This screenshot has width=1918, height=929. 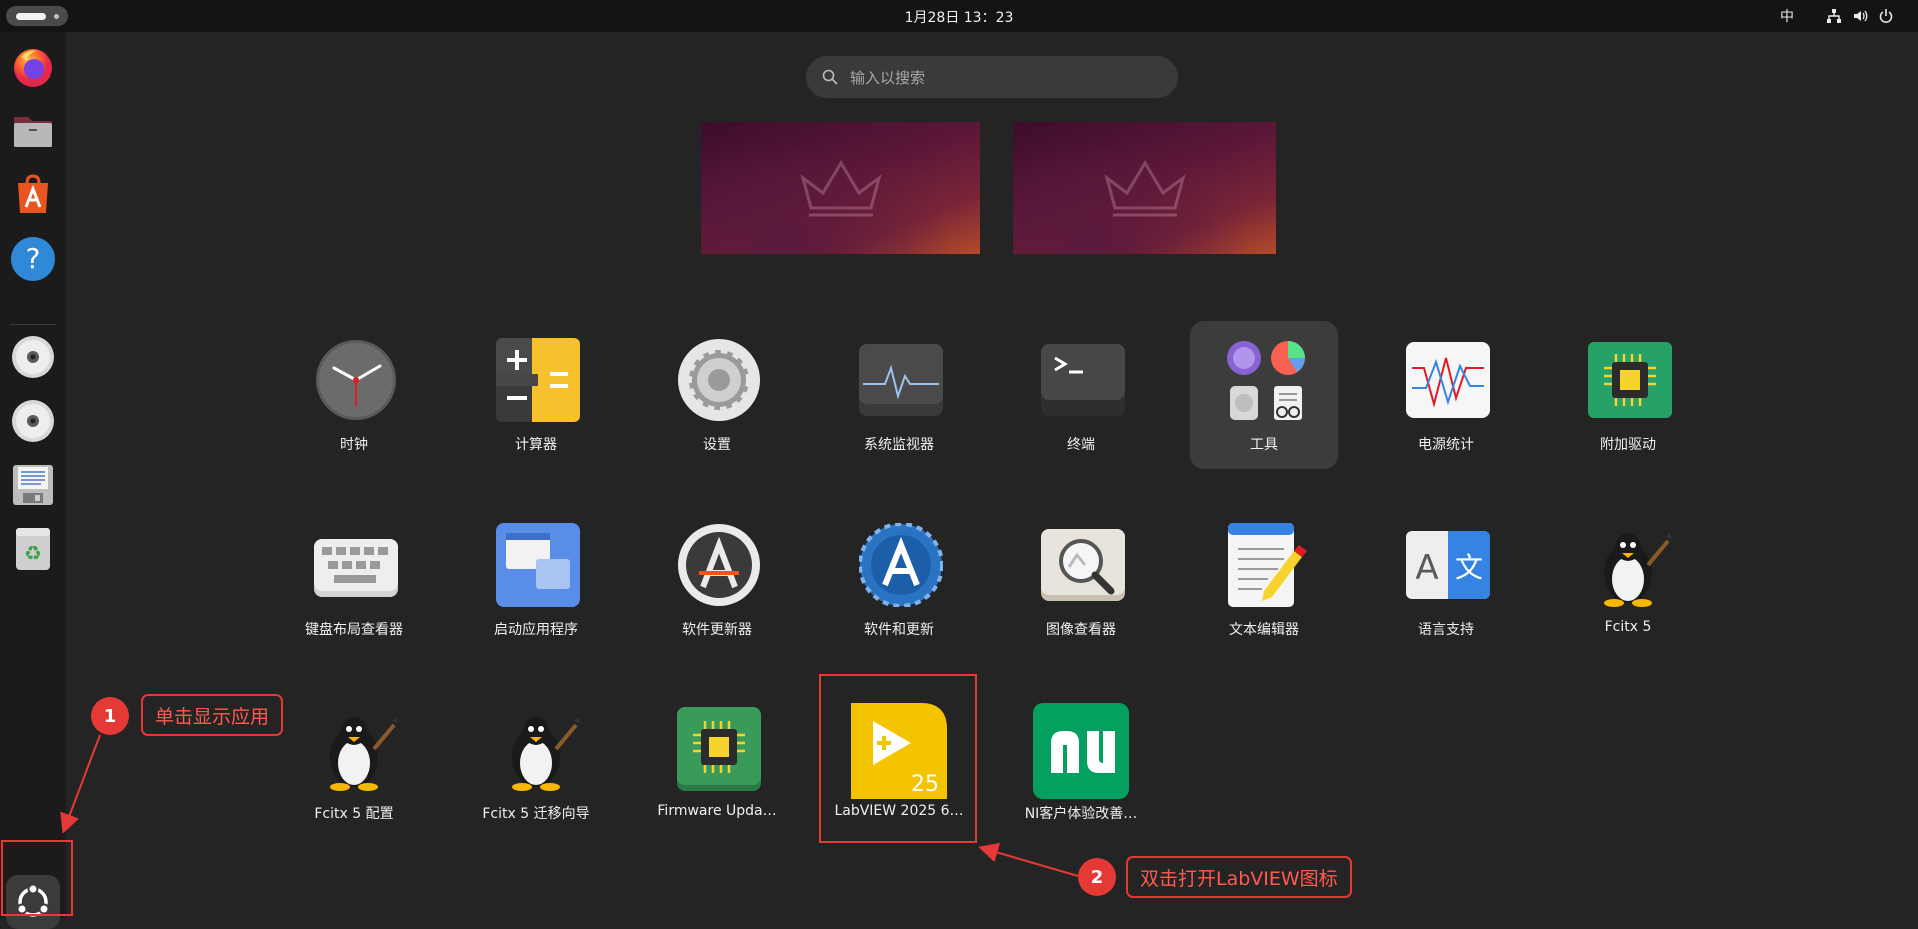 I want to click on annotation-arrows, so click(x=569, y=805).